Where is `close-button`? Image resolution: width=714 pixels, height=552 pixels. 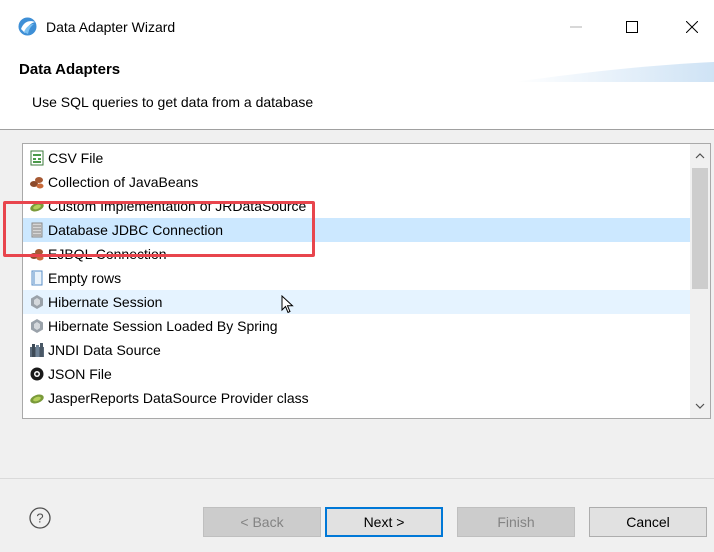
close-button is located at coordinates (692, 27).